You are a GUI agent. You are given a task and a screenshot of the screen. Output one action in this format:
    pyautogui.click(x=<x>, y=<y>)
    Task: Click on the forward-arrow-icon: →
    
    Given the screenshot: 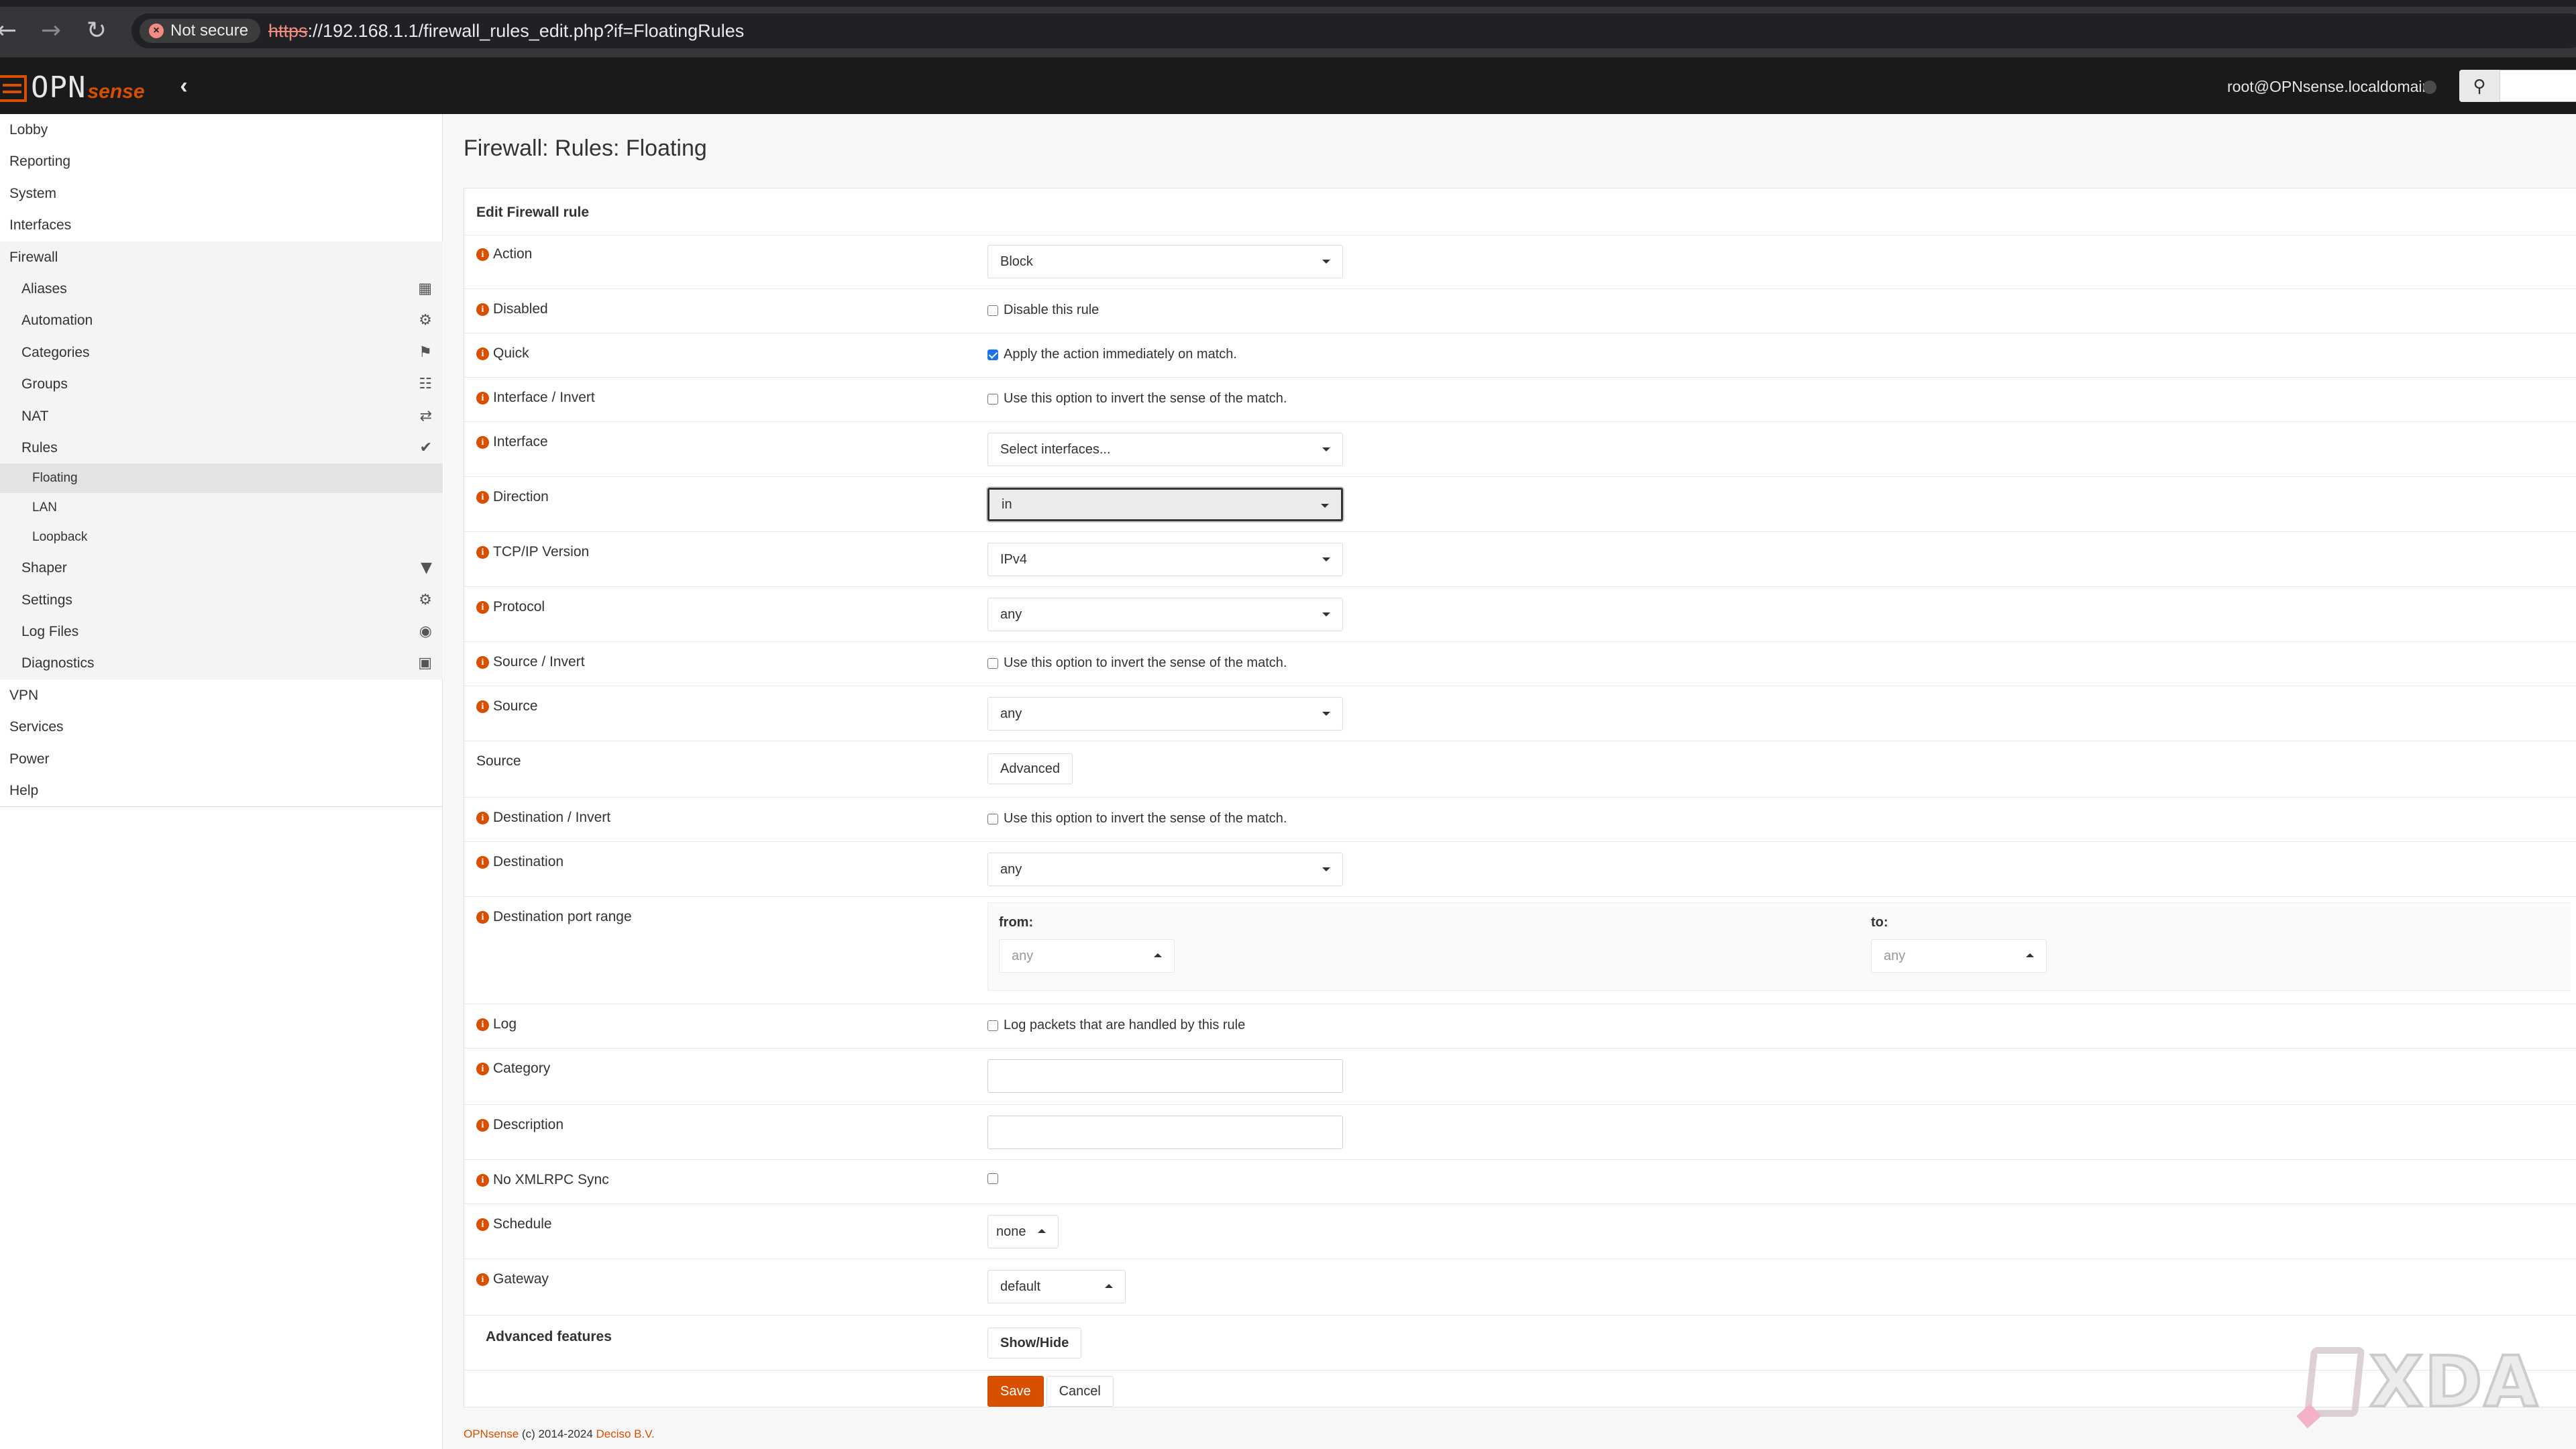 What is the action you would take?
    pyautogui.click(x=51, y=31)
    